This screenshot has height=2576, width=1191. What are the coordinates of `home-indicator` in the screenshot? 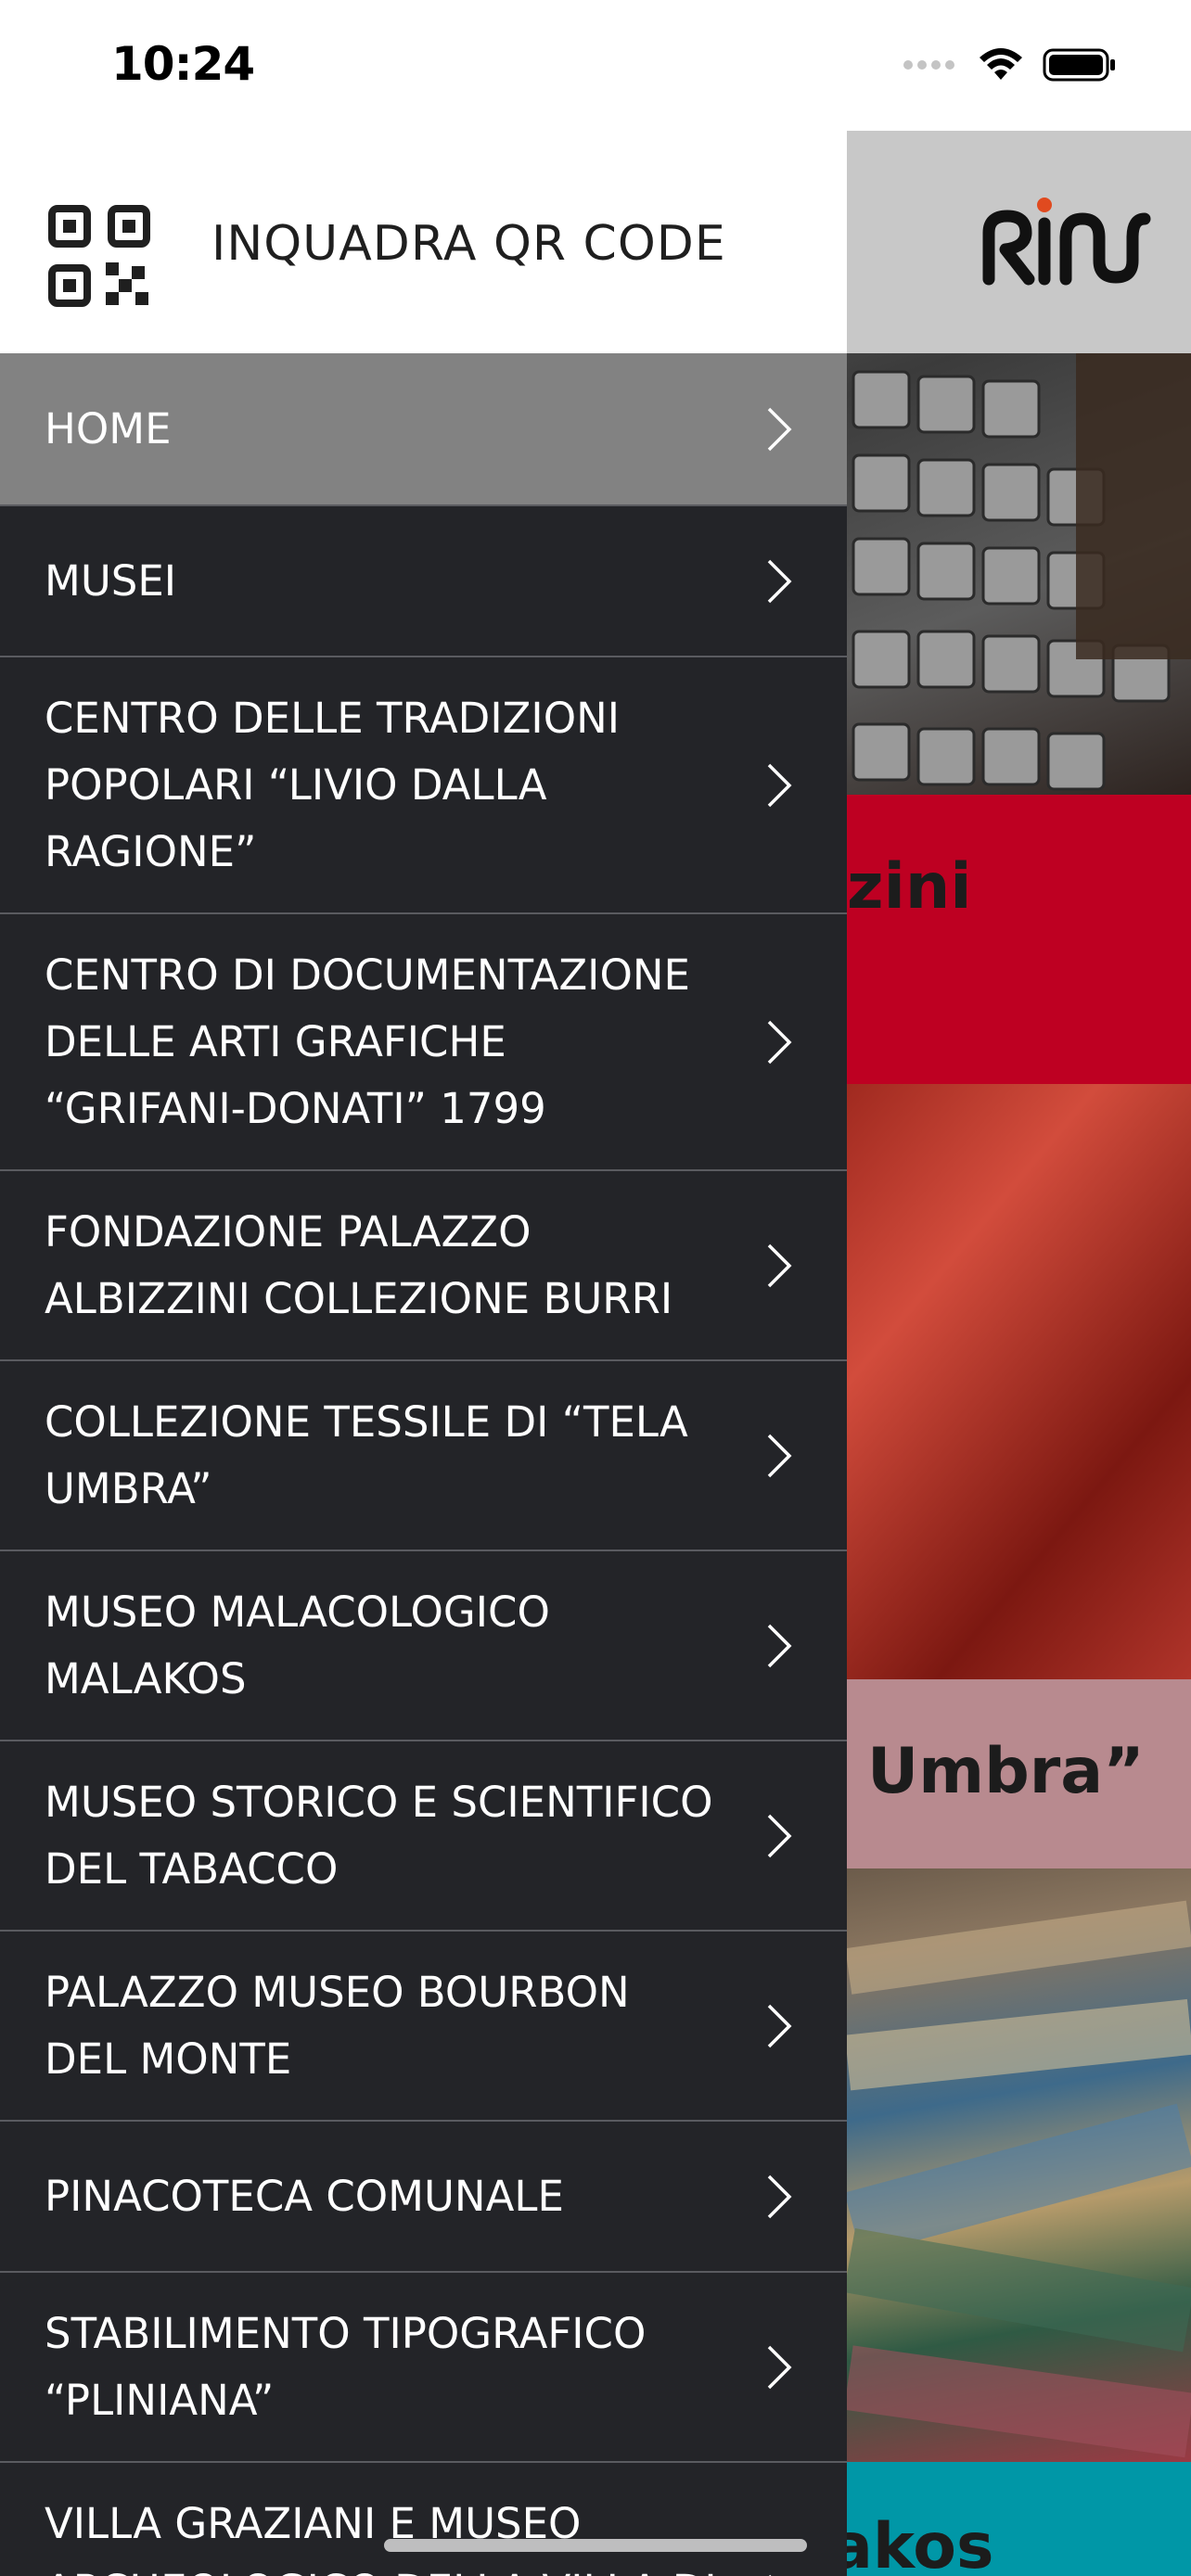 It's located at (595, 2545).